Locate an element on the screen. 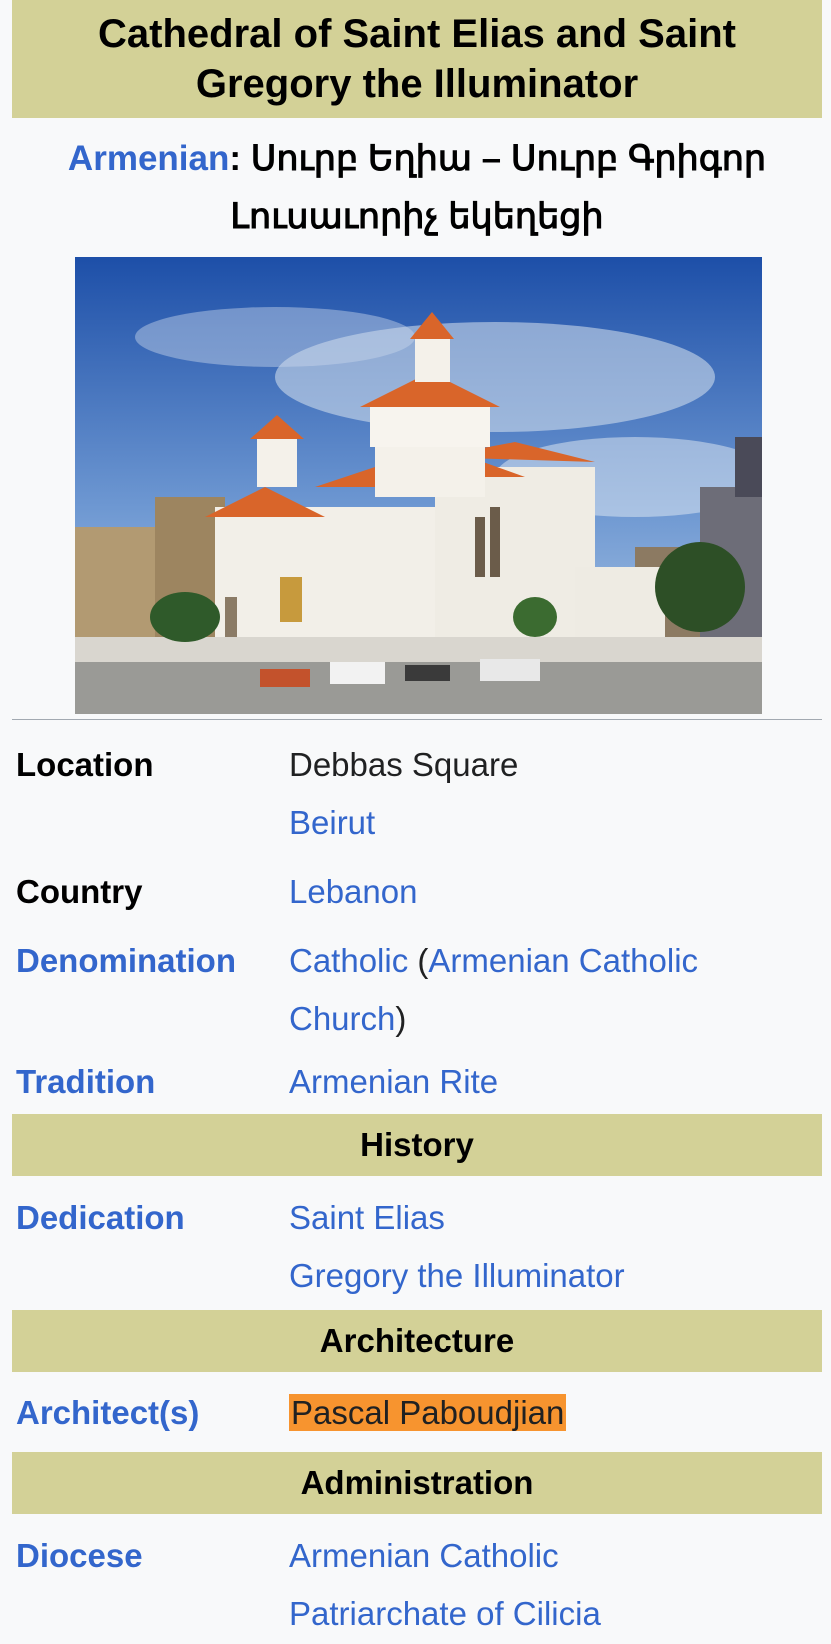 Image resolution: width=831 pixels, height=1644 pixels. denomination-church-link: Church is located at coordinates (342, 1018).